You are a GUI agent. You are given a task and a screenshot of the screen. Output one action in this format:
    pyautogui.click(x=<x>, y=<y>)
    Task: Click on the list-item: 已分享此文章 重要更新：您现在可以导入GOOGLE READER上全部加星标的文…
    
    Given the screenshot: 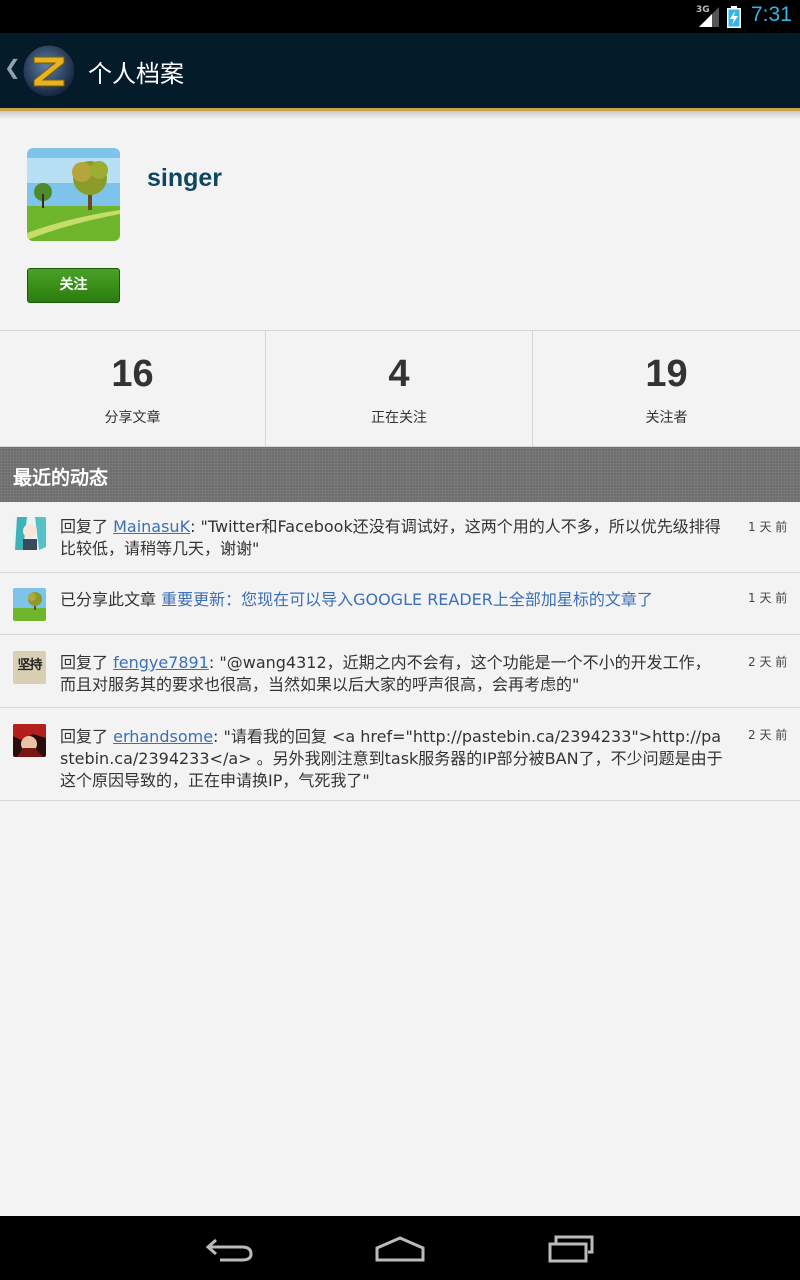 What is the action you would take?
    pyautogui.click(x=400, y=604)
    